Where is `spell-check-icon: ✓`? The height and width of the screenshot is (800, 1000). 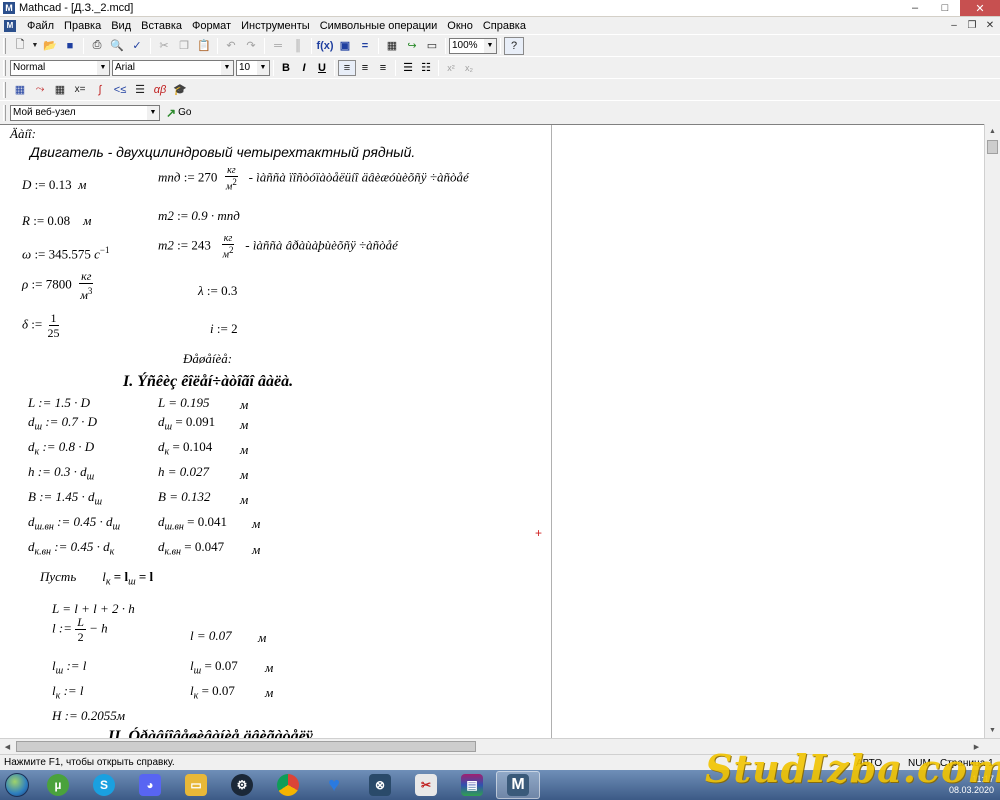
spell-check-icon: ✓ is located at coordinates (137, 46).